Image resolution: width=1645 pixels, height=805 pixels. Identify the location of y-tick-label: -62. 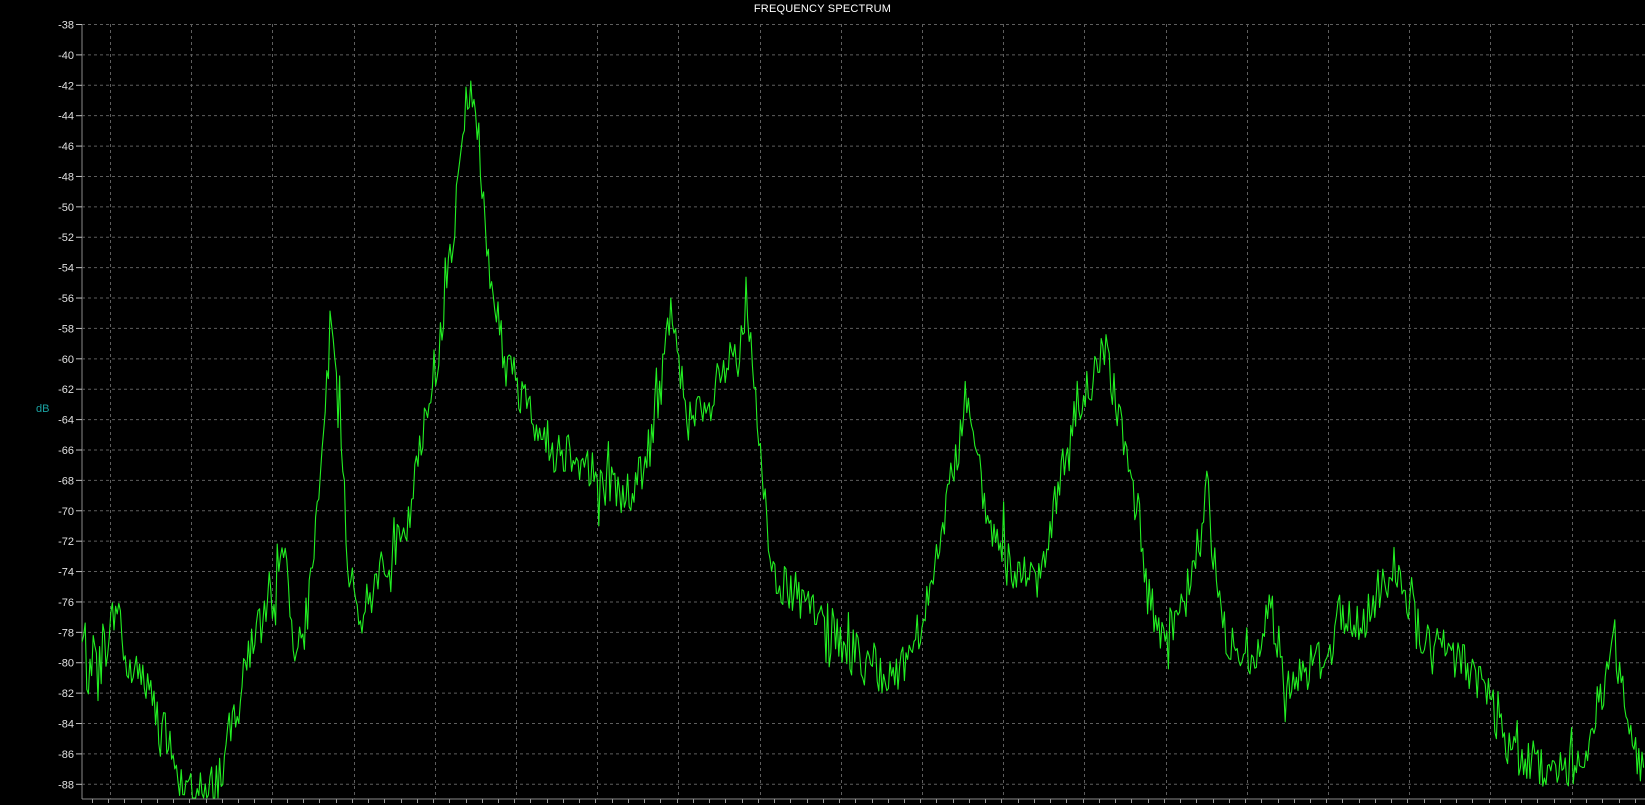
(66, 390).